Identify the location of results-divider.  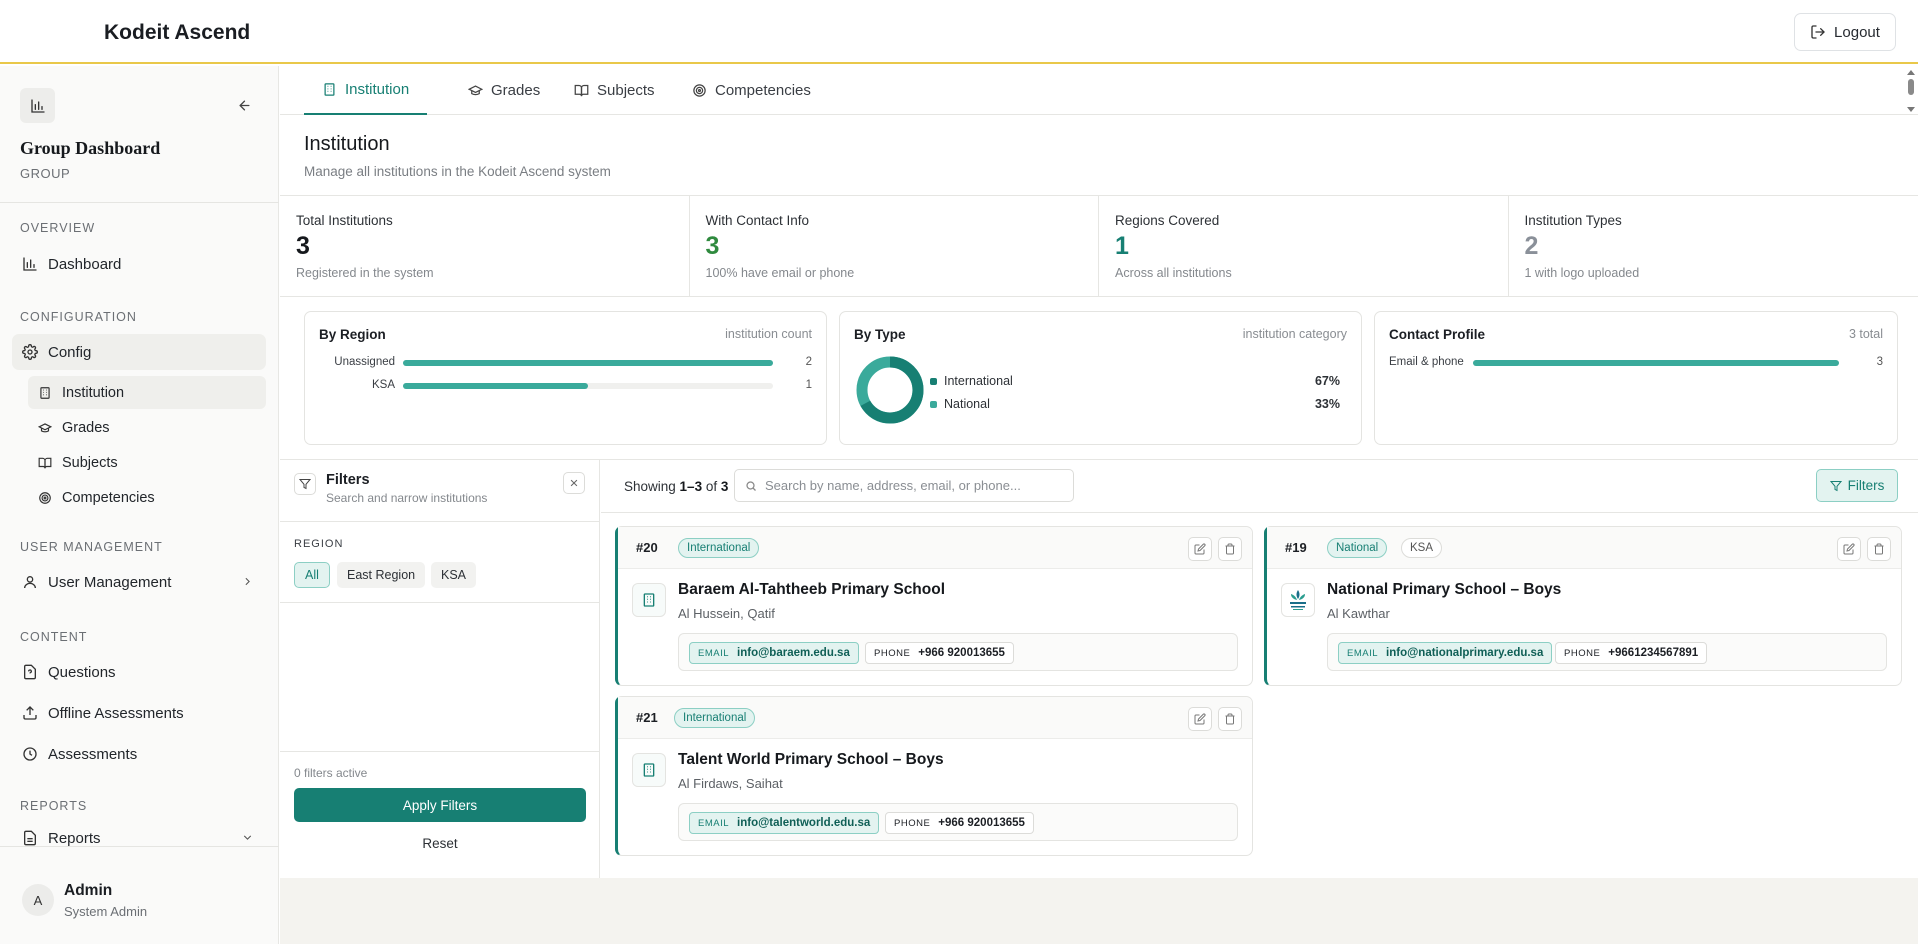
(1259, 512).